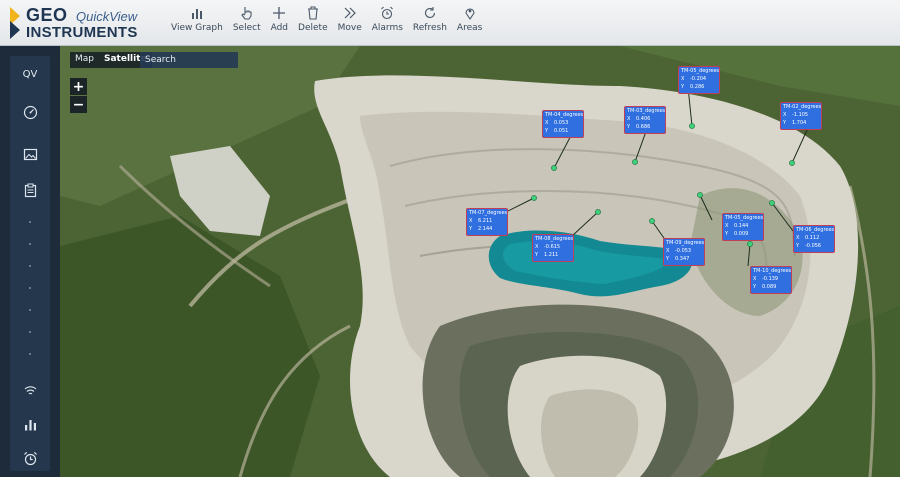  I want to click on sensor-popup: TM-05_degrees X 0.144 Y 0.009, so click(743, 227).